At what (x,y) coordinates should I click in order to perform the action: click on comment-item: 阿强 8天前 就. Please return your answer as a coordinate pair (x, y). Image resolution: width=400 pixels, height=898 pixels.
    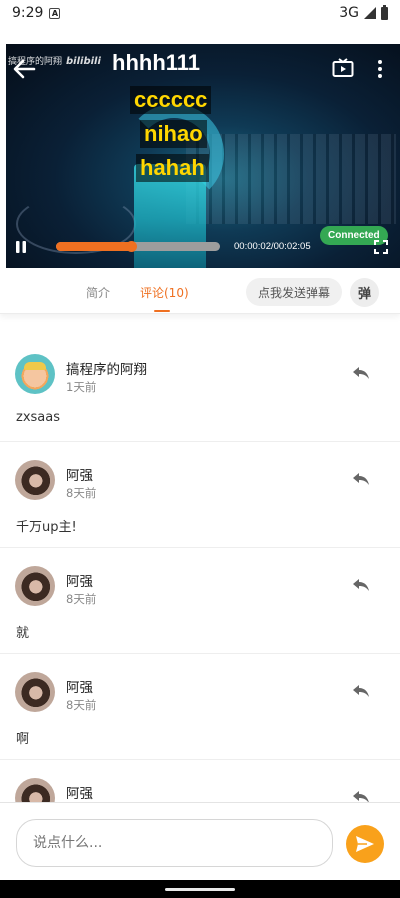
    Looking at the image, I should click on (200, 601).